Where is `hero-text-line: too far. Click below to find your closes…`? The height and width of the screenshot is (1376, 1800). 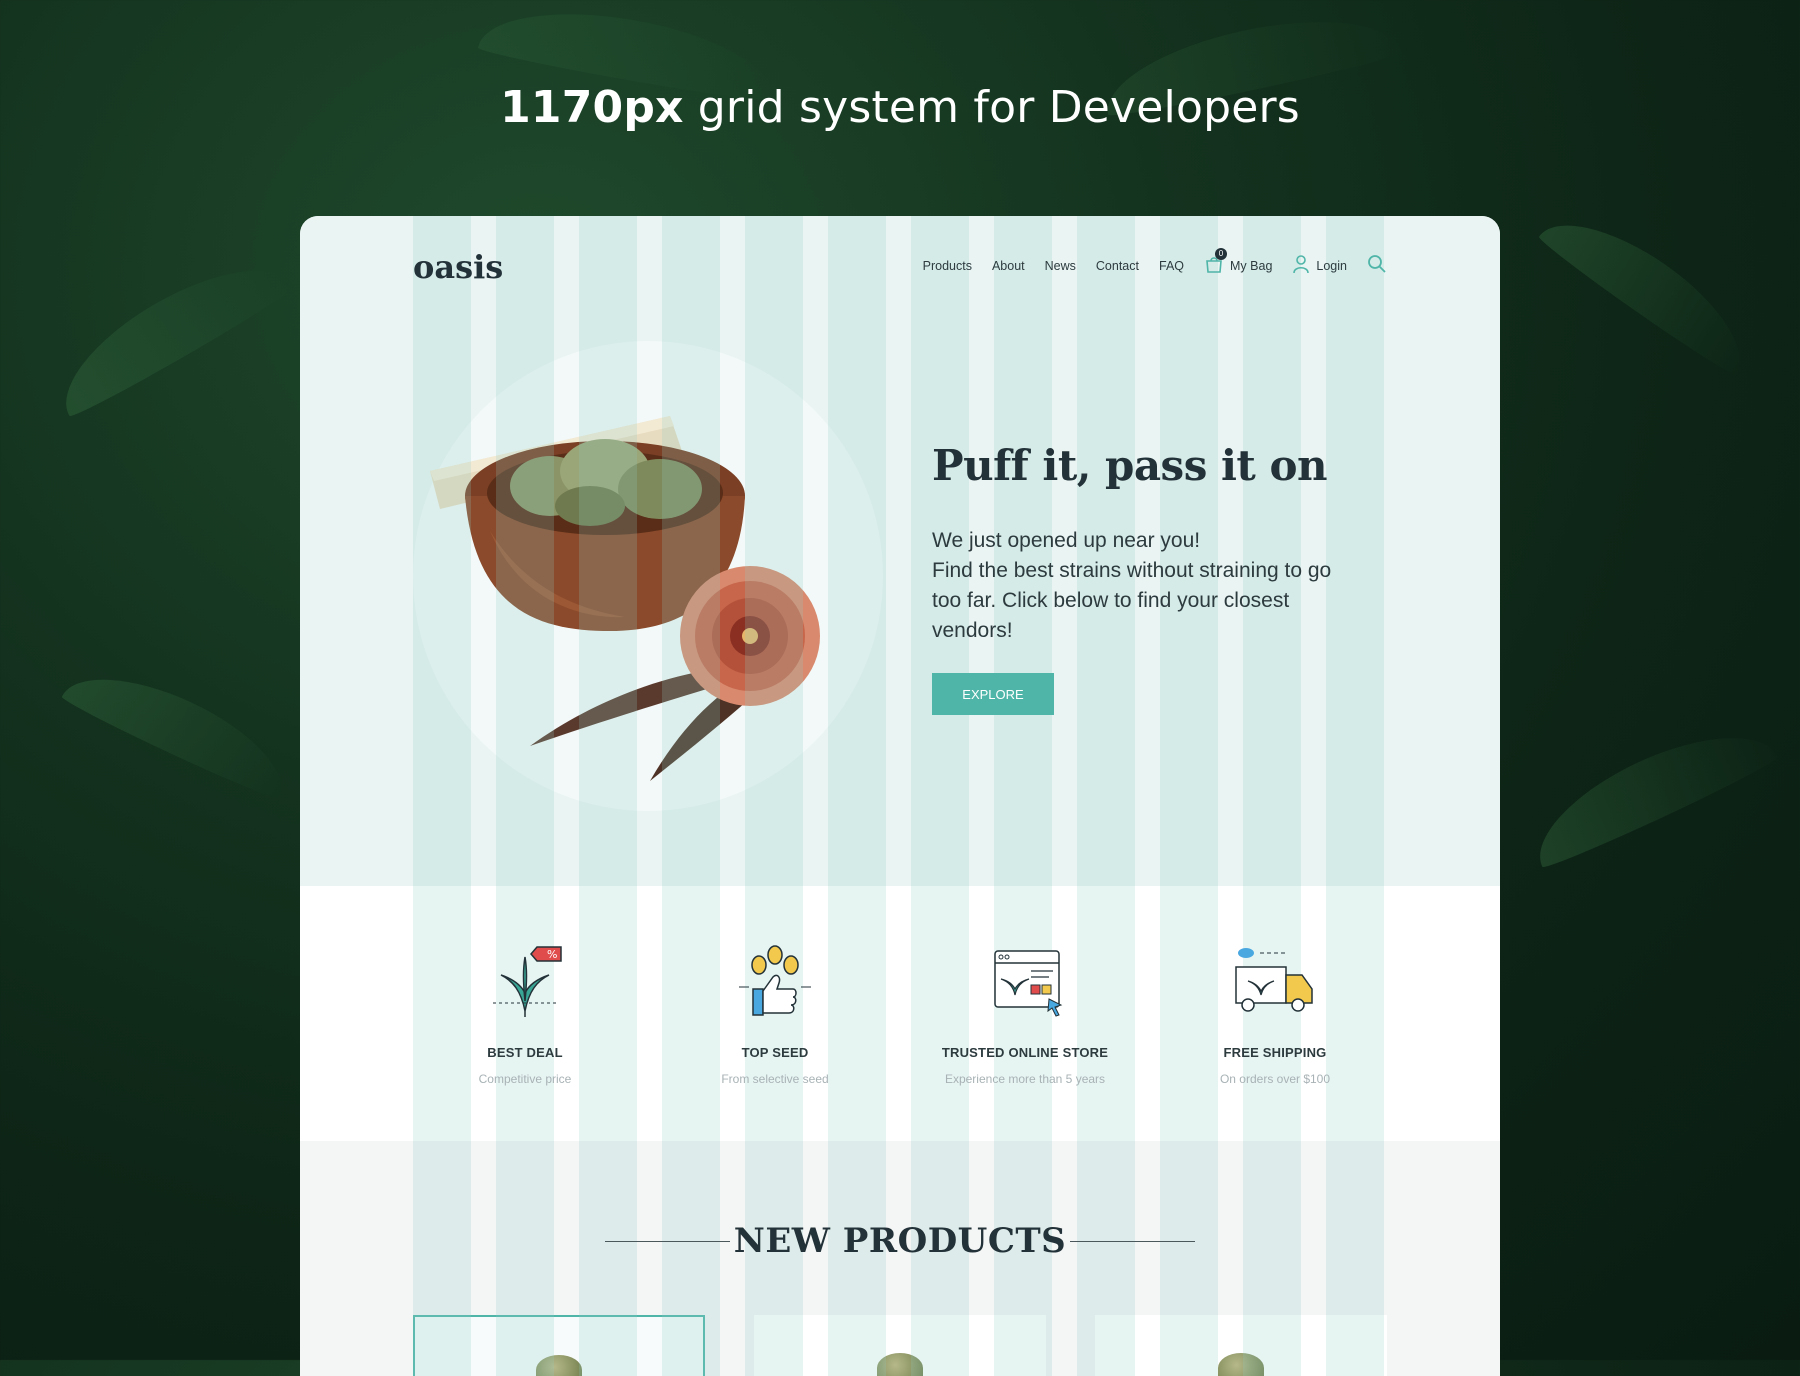
hero-text-line: too far. Click below to find your closes… is located at coordinates (1111, 600).